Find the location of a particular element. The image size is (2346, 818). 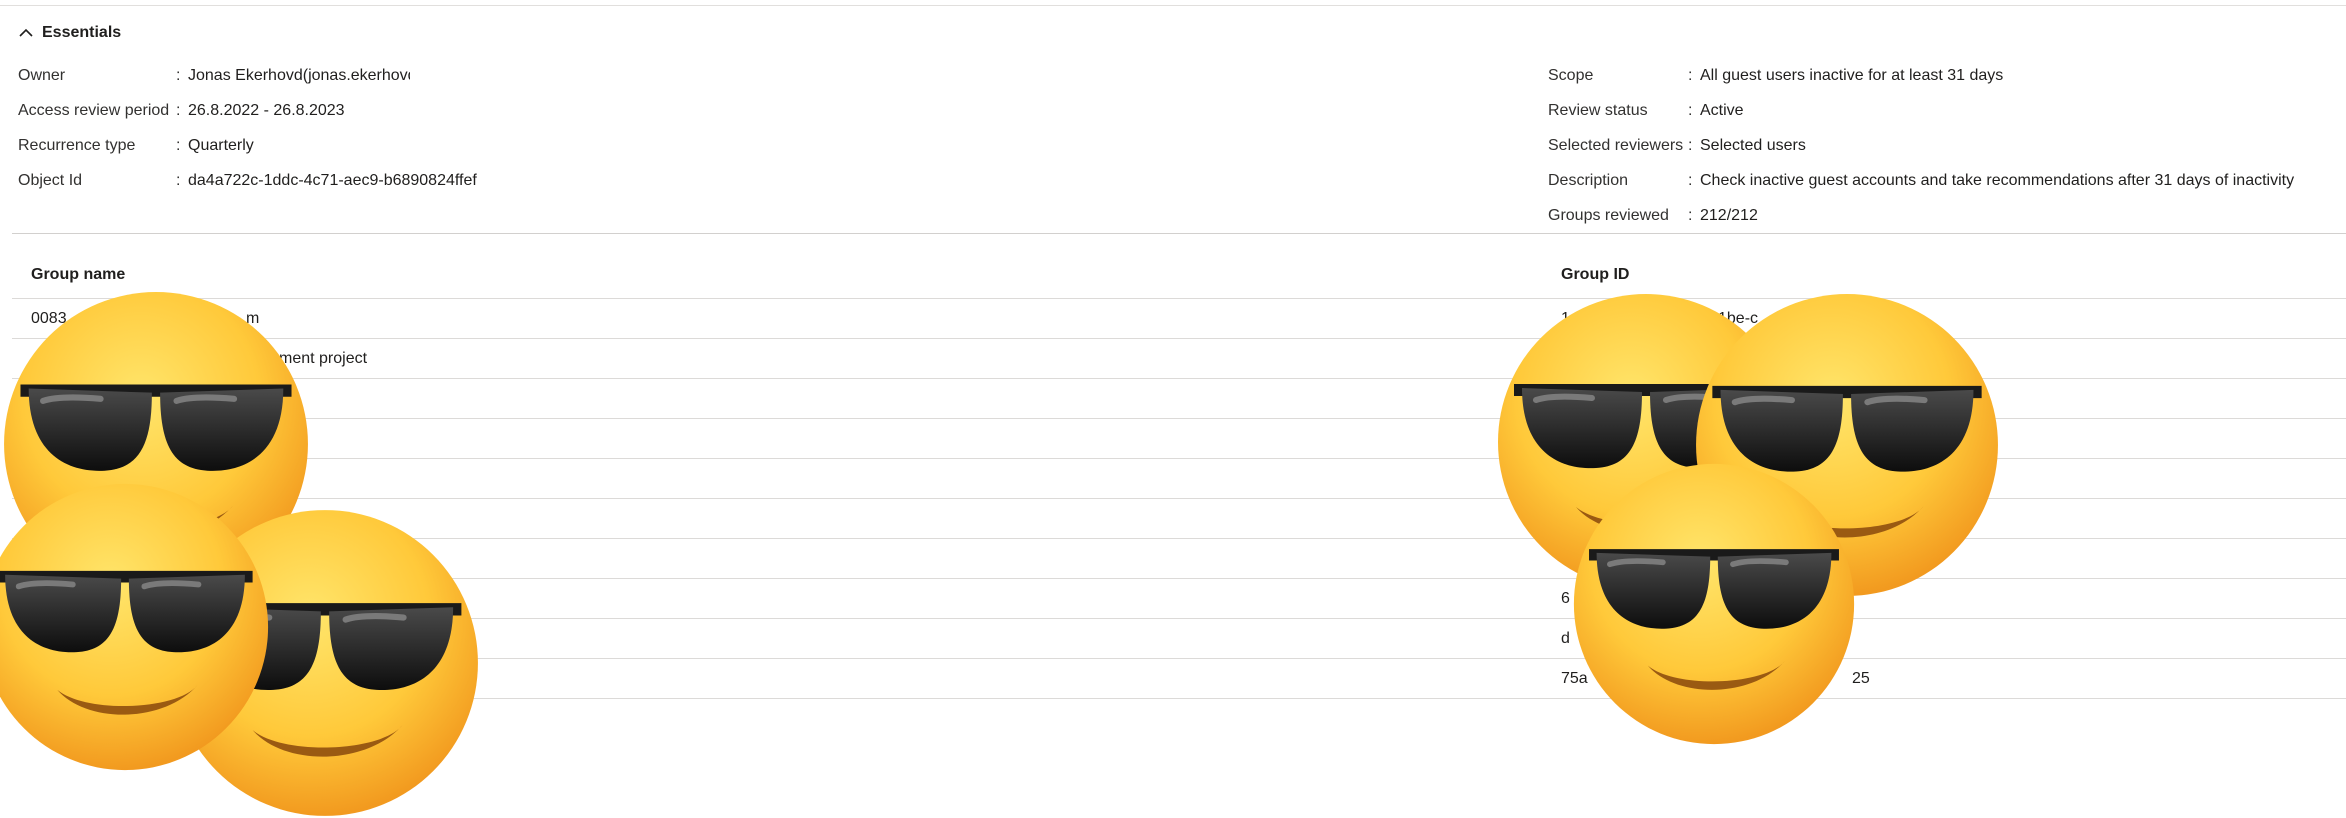

access-review-period-value: 26.8.2022 - 26.8.2023 is located at coordinates (266, 110).